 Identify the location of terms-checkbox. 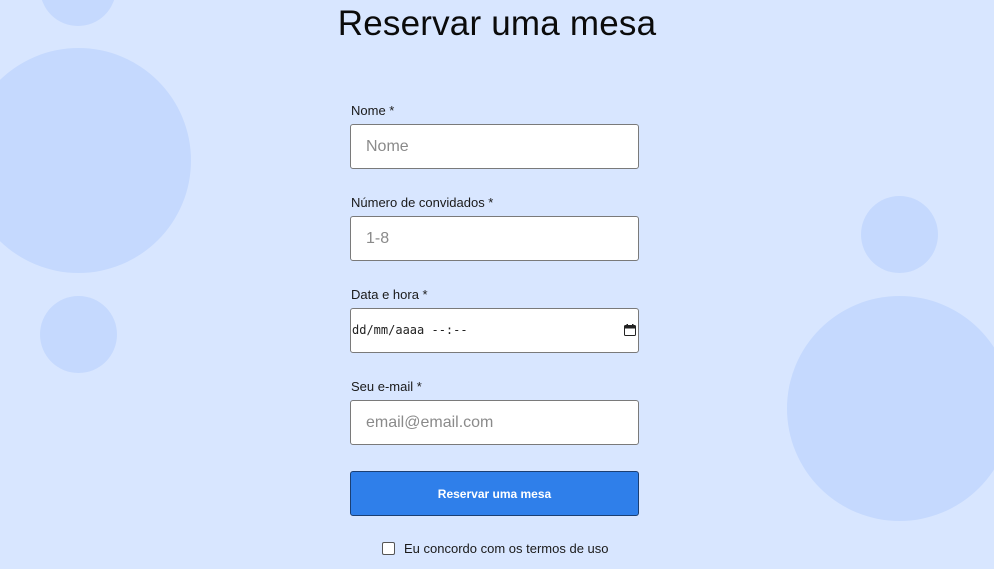
(388, 548).